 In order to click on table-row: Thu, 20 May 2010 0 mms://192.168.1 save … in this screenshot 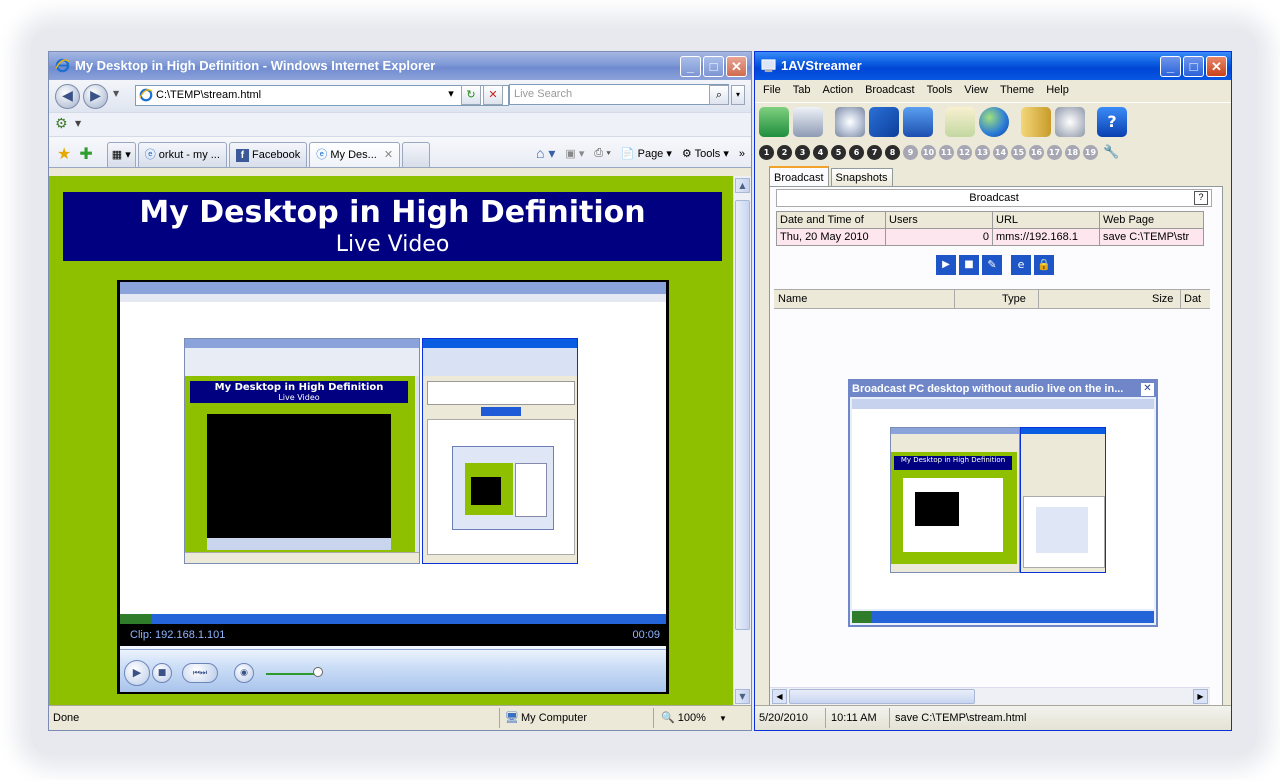, I will do `click(990, 237)`.